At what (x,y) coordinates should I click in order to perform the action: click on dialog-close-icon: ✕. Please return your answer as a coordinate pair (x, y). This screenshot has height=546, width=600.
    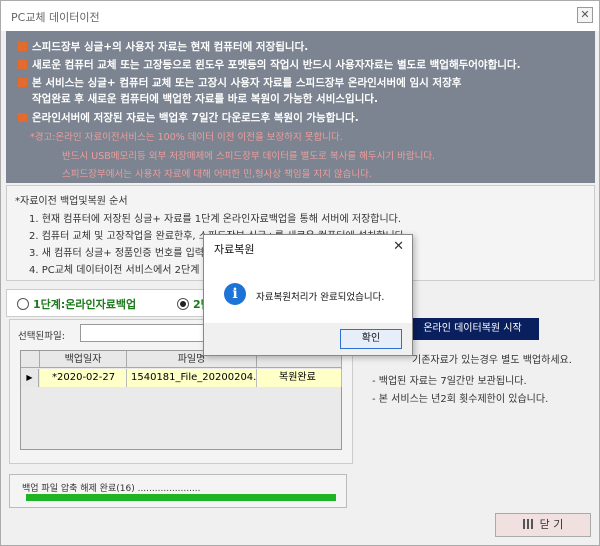
    Looking at the image, I should click on (398, 246).